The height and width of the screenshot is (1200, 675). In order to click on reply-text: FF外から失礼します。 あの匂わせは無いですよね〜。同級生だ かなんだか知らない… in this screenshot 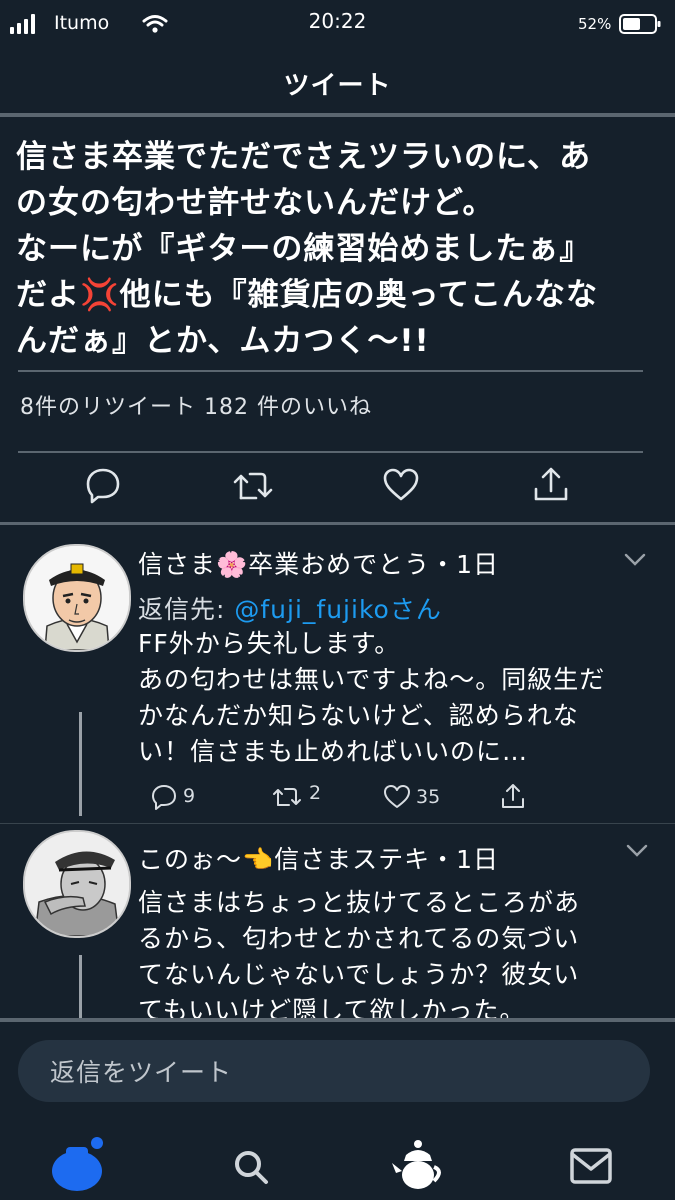, I will do `click(372, 697)`.